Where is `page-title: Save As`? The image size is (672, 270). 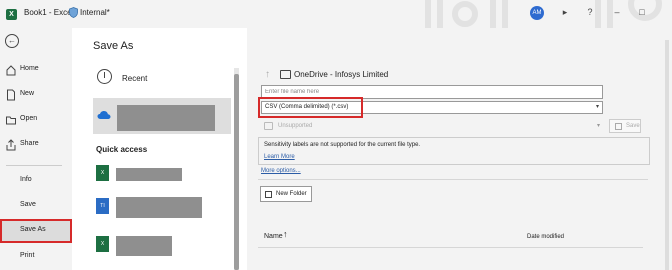 page-title: Save As is located at coordinates (113, 46).